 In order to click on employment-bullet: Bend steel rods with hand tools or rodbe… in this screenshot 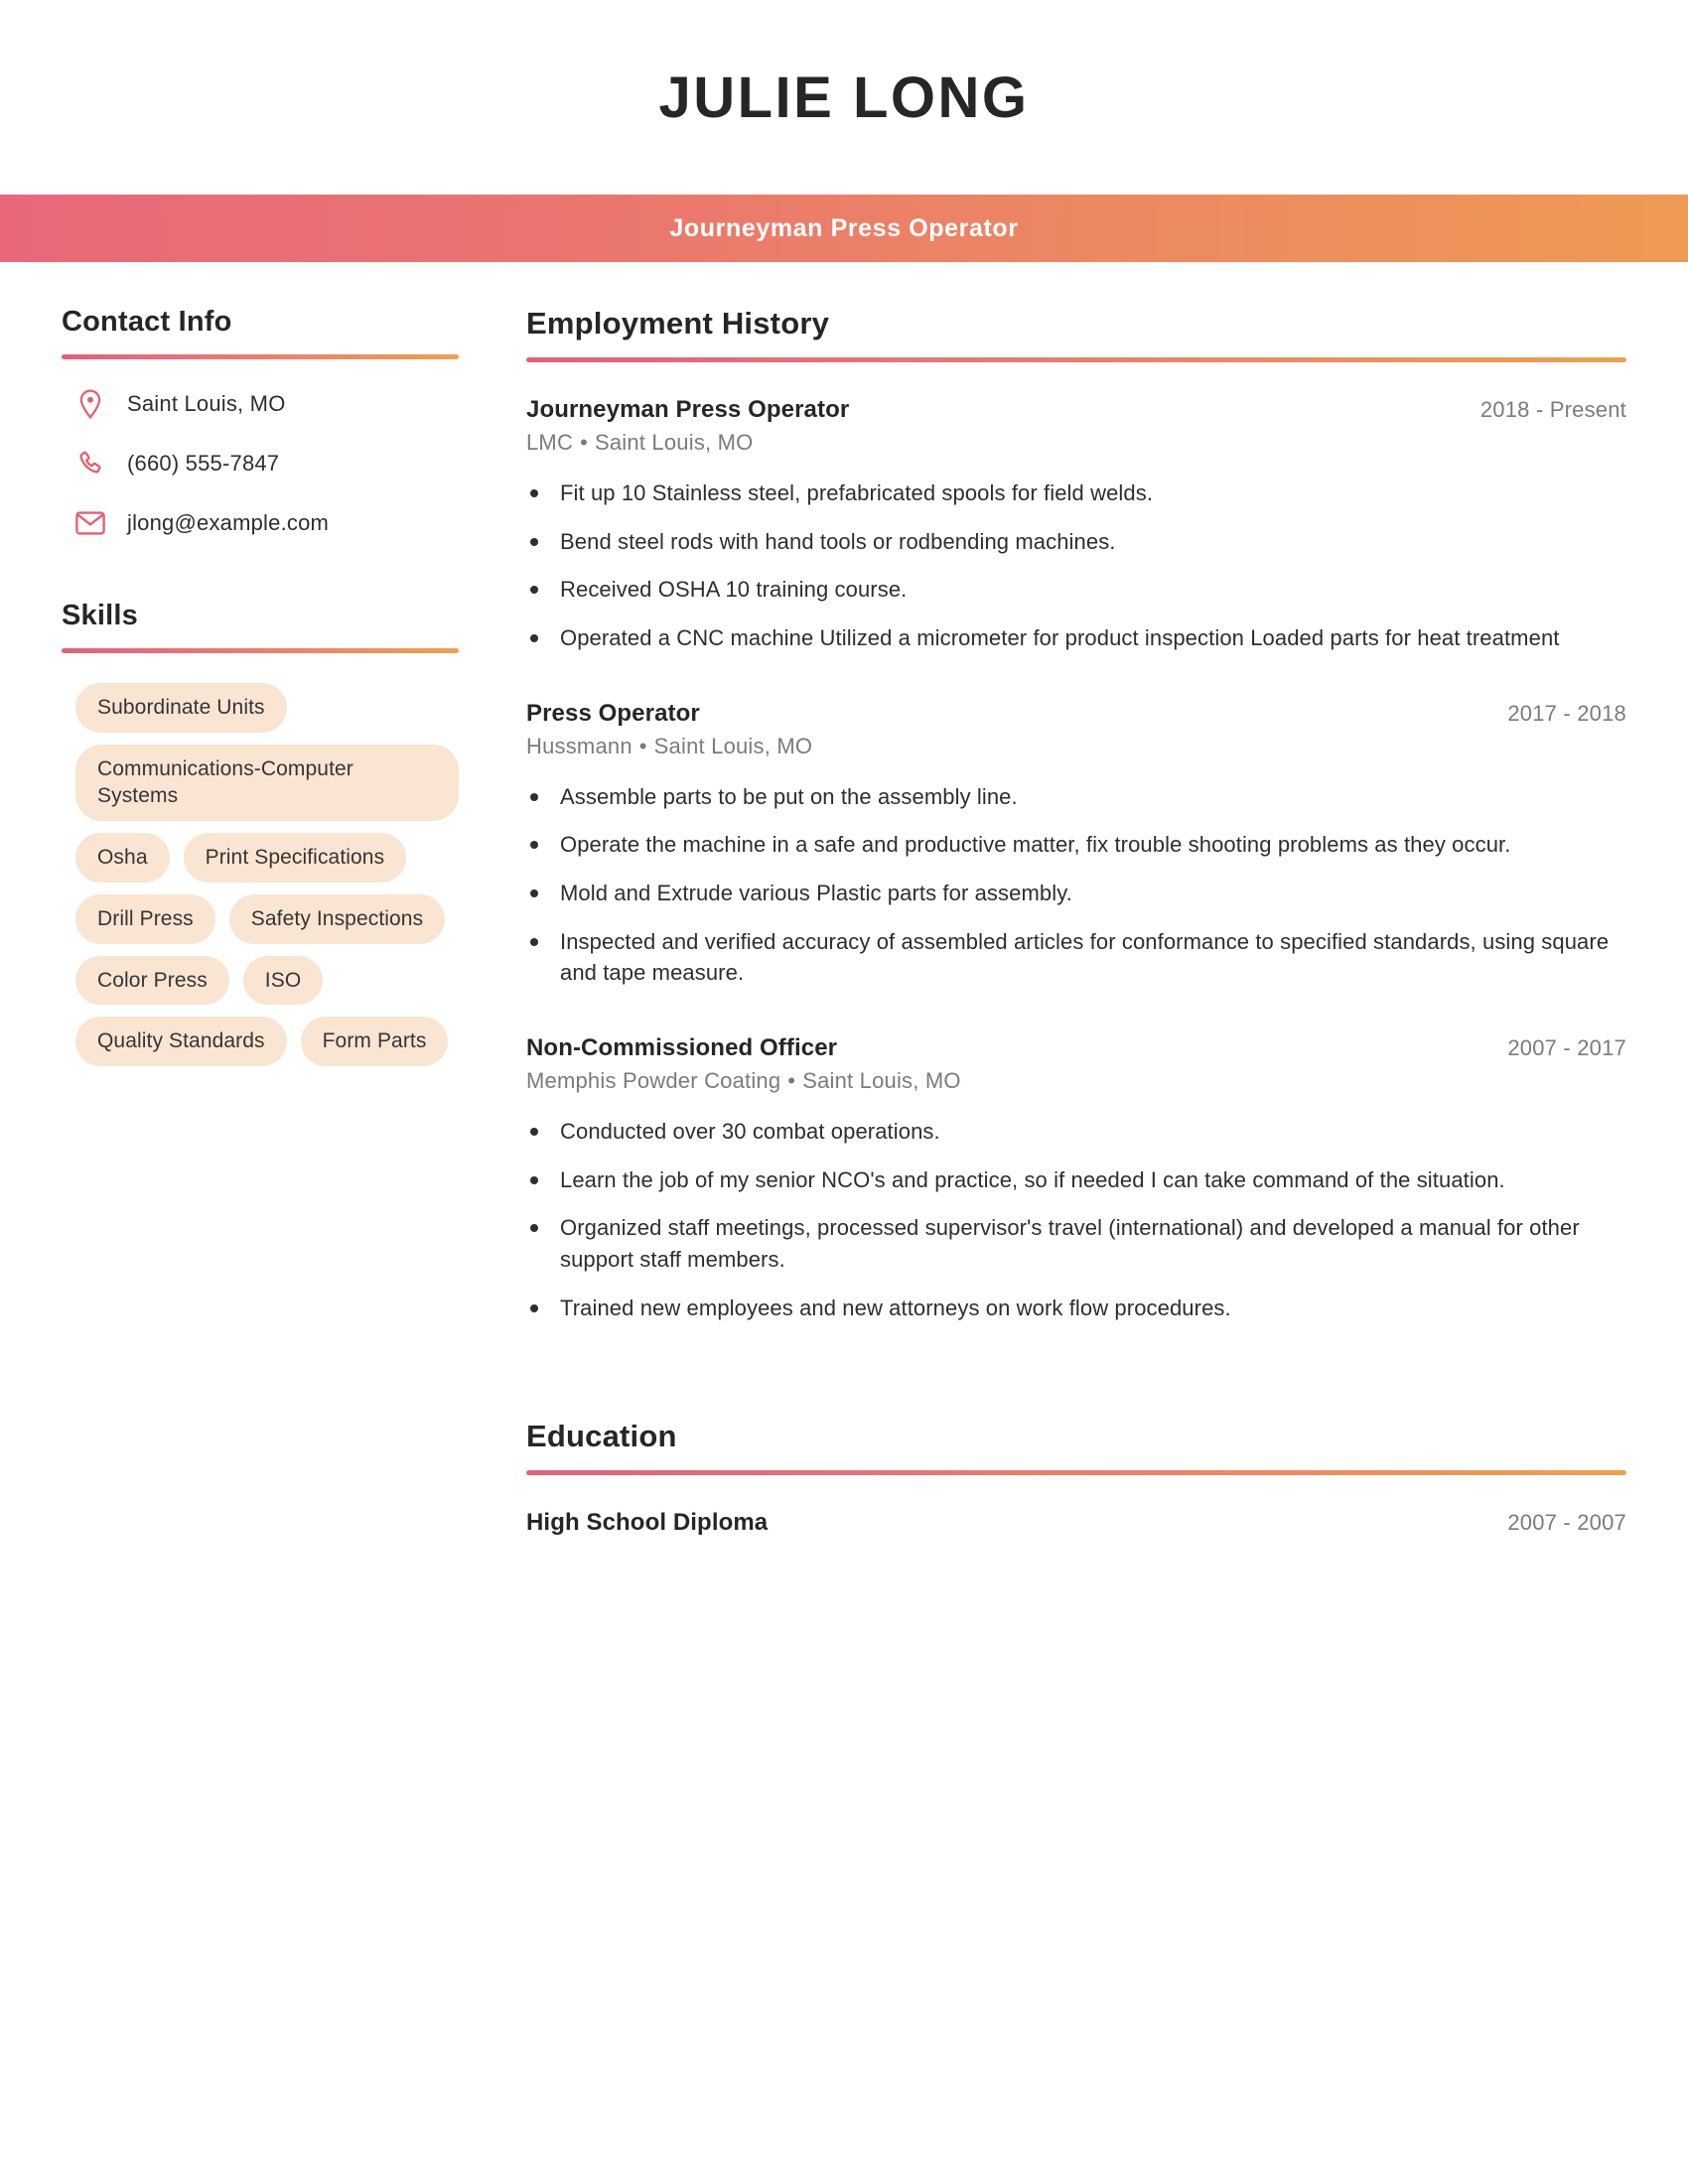, I will do `click(1076, 542)`.